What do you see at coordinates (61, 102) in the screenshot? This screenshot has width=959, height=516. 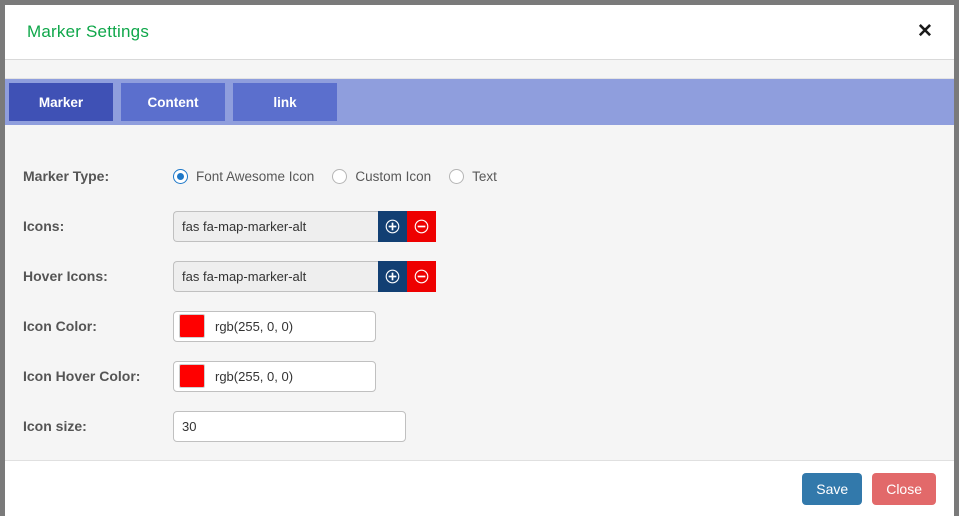 I see `tab-marker: Marker` at bounding box center [61, 102].